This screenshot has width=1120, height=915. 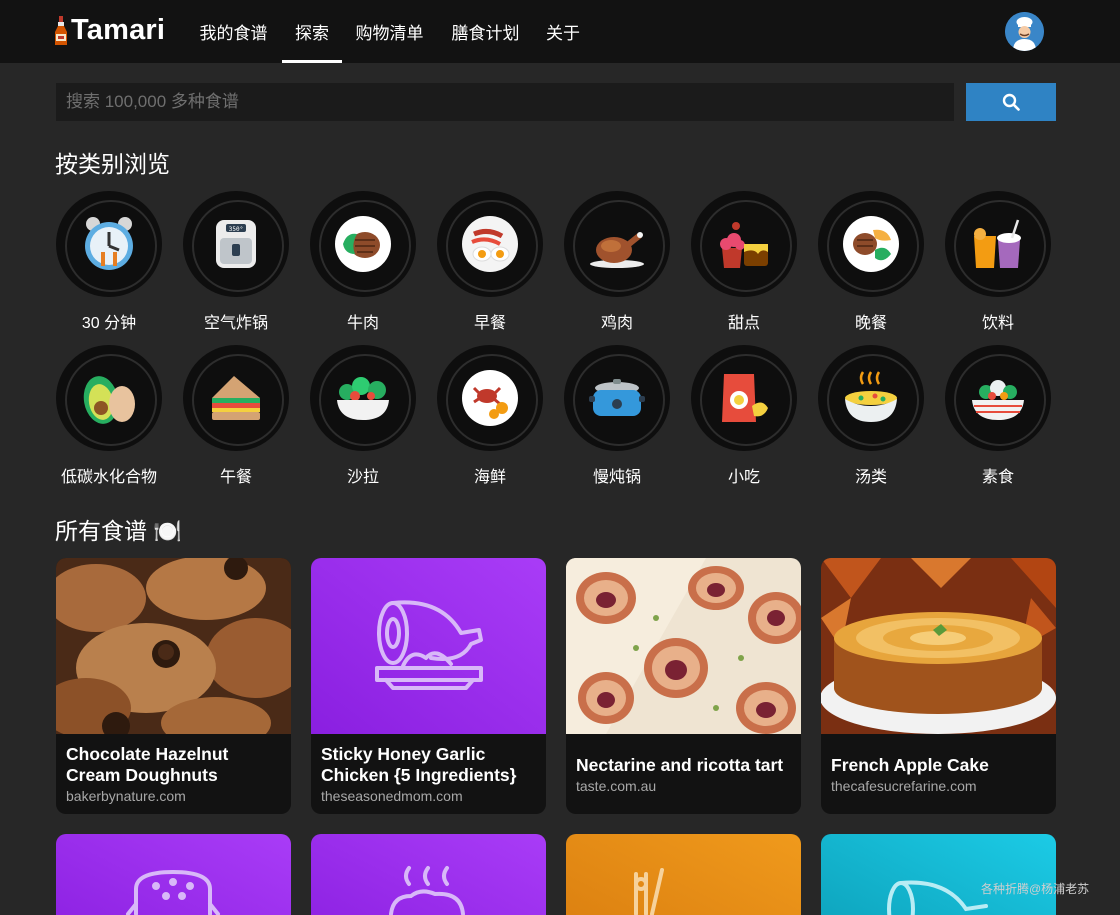 I want to click on category-salad: 沙拉, so click(x=363, y=416).